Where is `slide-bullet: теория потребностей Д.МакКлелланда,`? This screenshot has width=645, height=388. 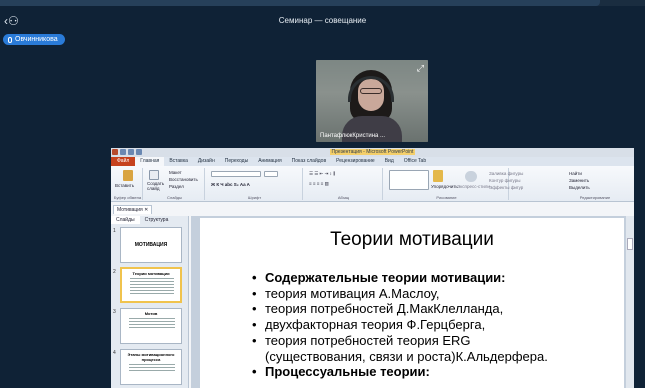 slide-bullet: теория потребностей Д.МакКлелланда, is located at coordinates (400, 309).